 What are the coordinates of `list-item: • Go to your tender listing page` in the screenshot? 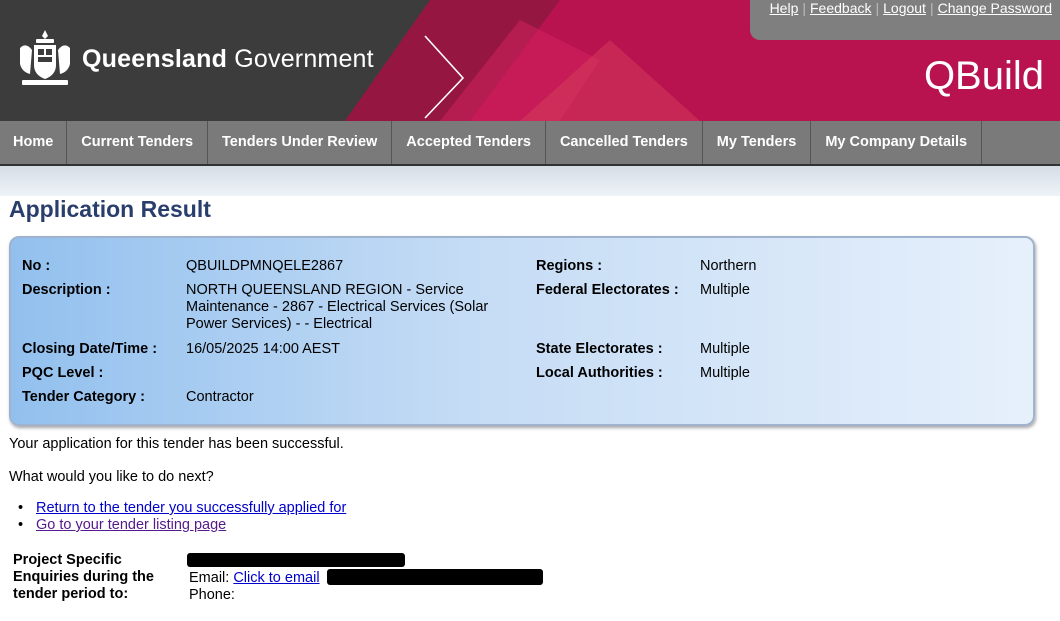 It's located at (182, 525).